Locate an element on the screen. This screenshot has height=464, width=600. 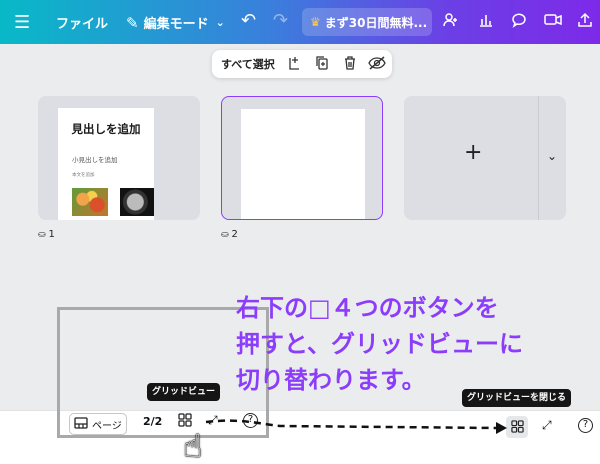
page-heading: 見出しを追加 is located at coordinates (106, 129).